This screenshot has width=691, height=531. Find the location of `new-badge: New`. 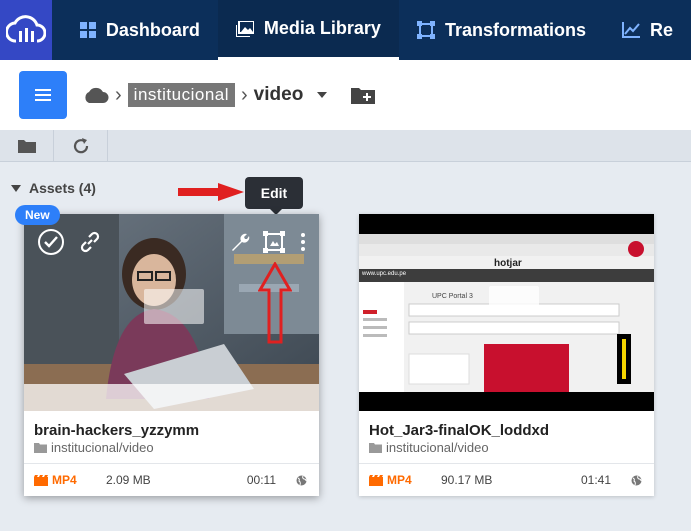

new-badge: New is located at coordinates (37, 215).